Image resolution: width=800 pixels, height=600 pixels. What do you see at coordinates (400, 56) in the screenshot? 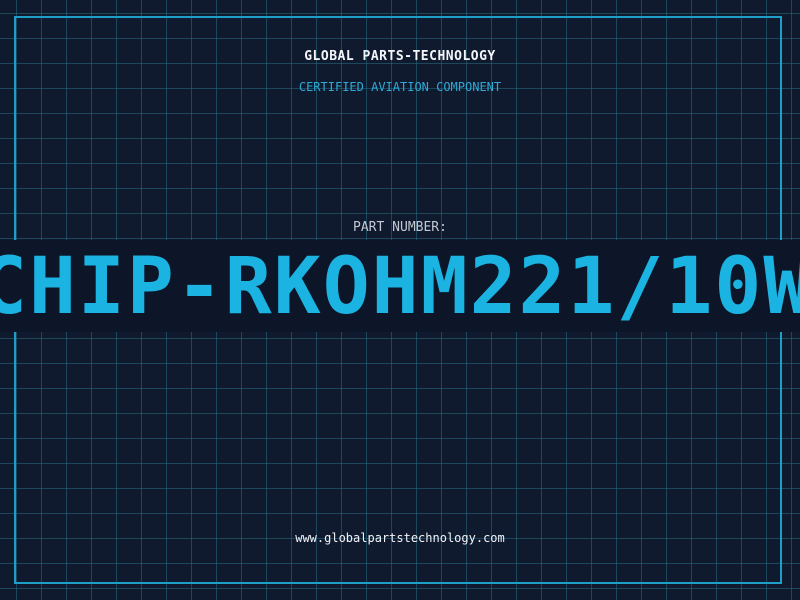
I see `company-name: GLOBAL PARTS-TECHNOLOGY` at bounding box center [400, 56].